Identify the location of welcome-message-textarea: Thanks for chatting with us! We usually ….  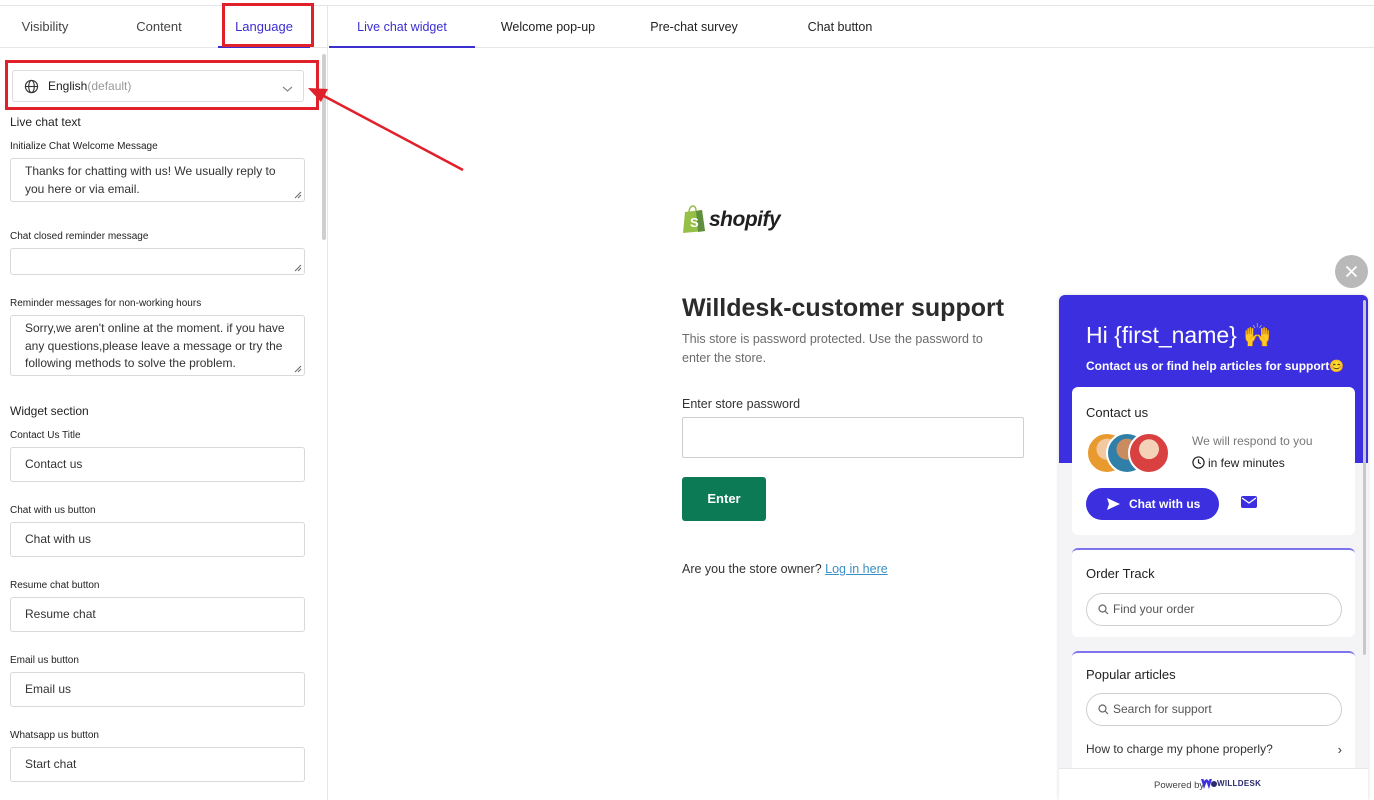
(157, 180).